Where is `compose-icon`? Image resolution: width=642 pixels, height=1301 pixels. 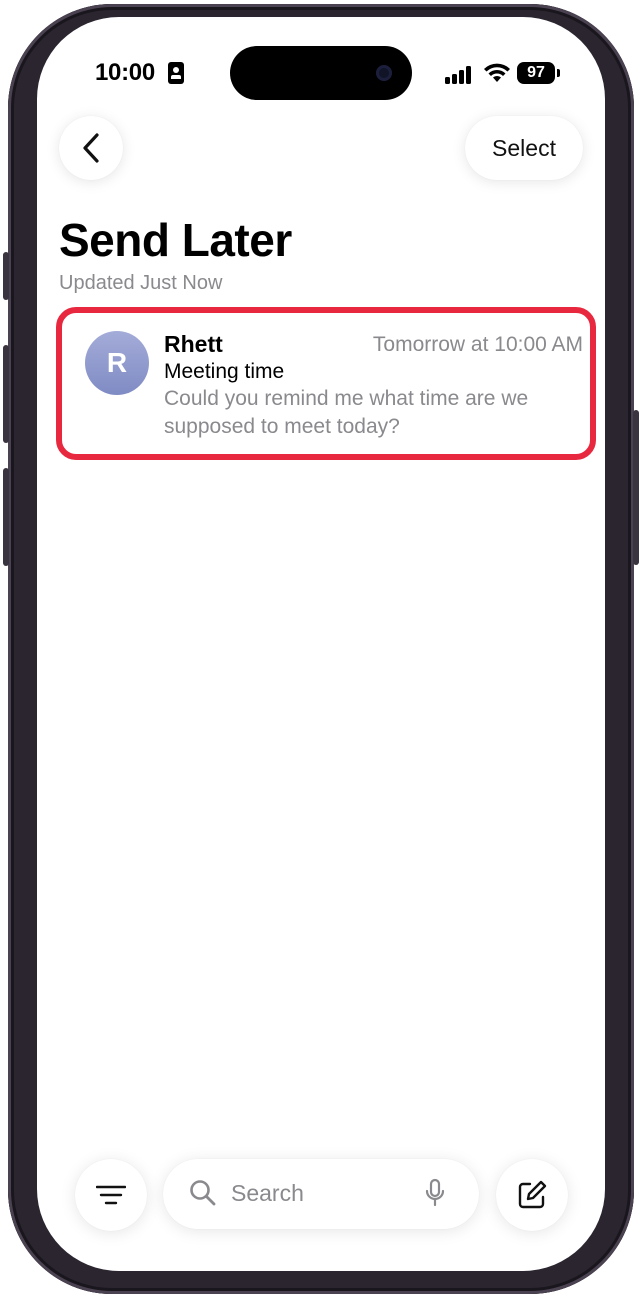 compose-icon is located at coordinates (532, 1194).